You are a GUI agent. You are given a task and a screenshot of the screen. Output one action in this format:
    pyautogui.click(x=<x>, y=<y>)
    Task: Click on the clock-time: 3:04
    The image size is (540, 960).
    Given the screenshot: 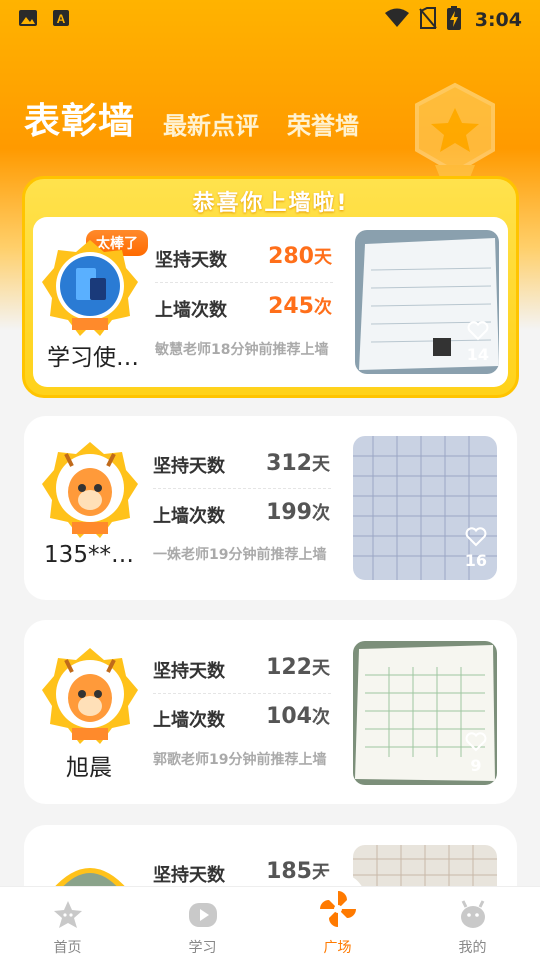 What is the action you would take?
    pyautogui.click(x=498, y=20)
    